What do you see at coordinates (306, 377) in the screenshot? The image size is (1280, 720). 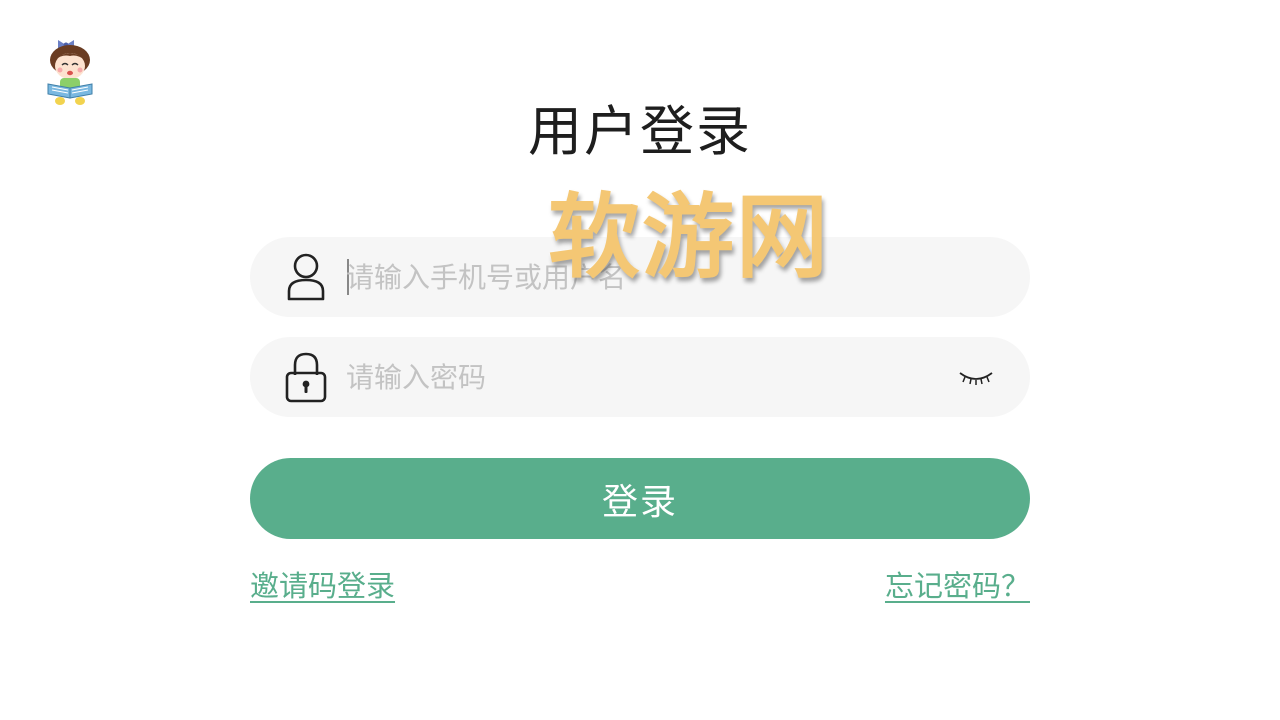 I see `lock-icon` at bounding box center [306, 377].